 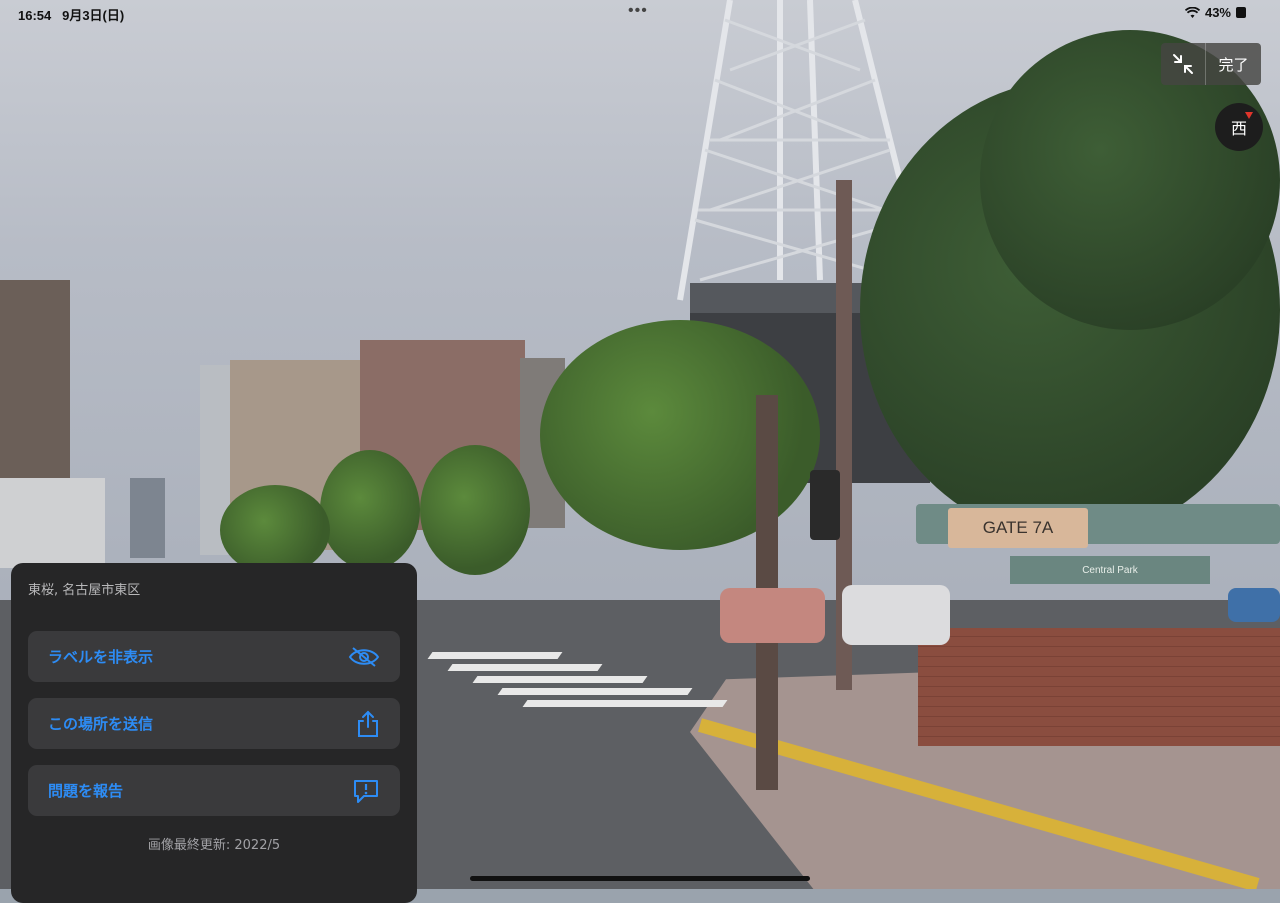 I want to click on share-location-button: この場所を送信, so click(x=214, y=723).